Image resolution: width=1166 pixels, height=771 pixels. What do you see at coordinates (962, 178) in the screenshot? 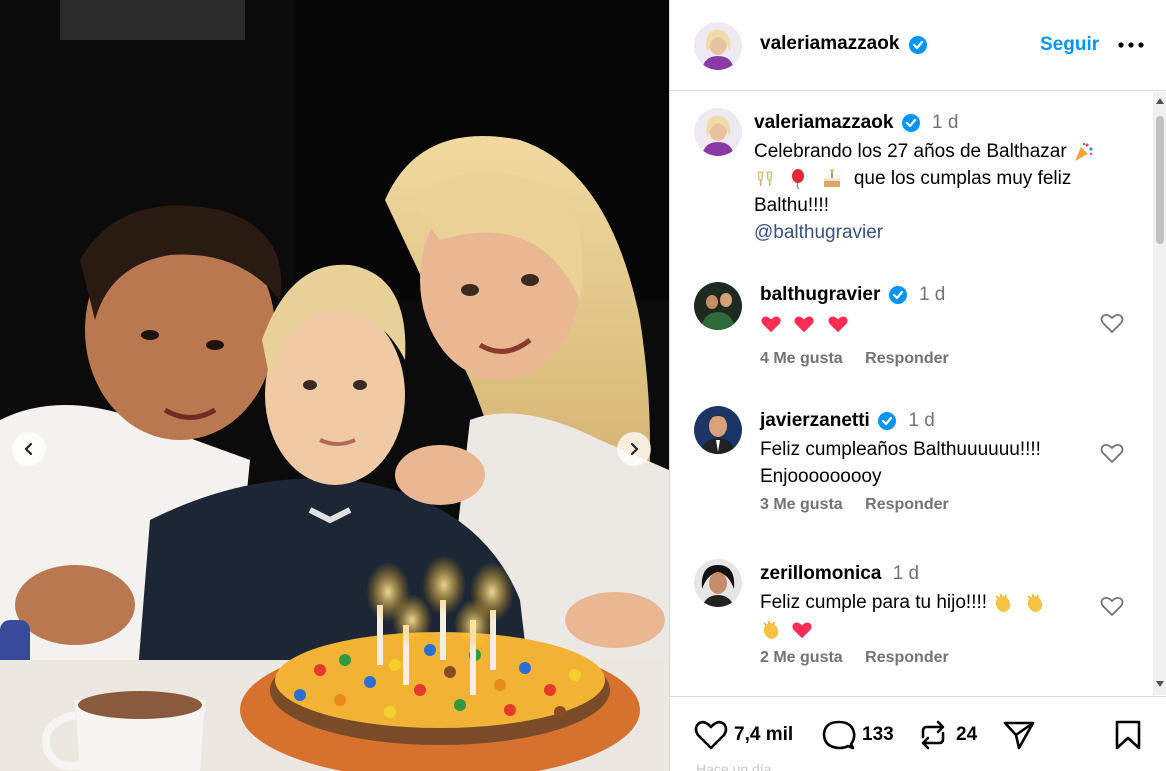
I see `caption-line-2: que los cumplas muy feliz` at bounding box center [962, 178].